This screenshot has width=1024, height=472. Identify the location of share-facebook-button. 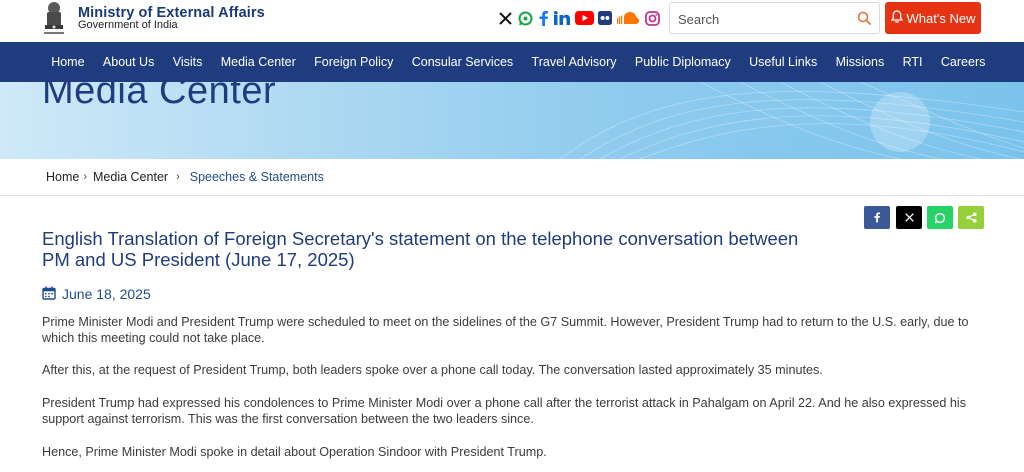
(877, 217).